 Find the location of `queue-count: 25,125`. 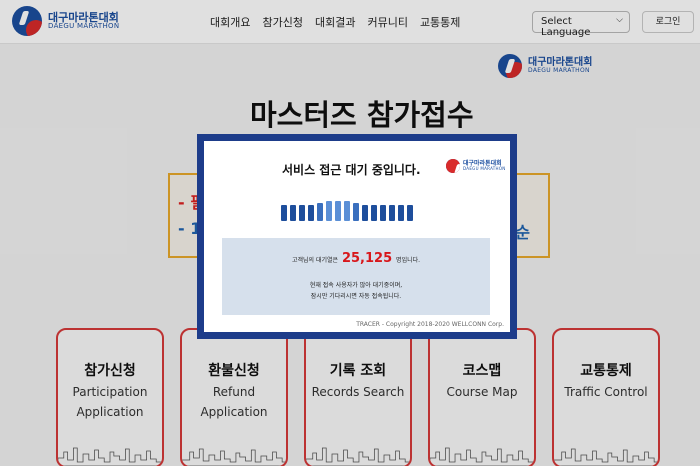

queue-count: 25,125 is located at coordinates (367, 258).